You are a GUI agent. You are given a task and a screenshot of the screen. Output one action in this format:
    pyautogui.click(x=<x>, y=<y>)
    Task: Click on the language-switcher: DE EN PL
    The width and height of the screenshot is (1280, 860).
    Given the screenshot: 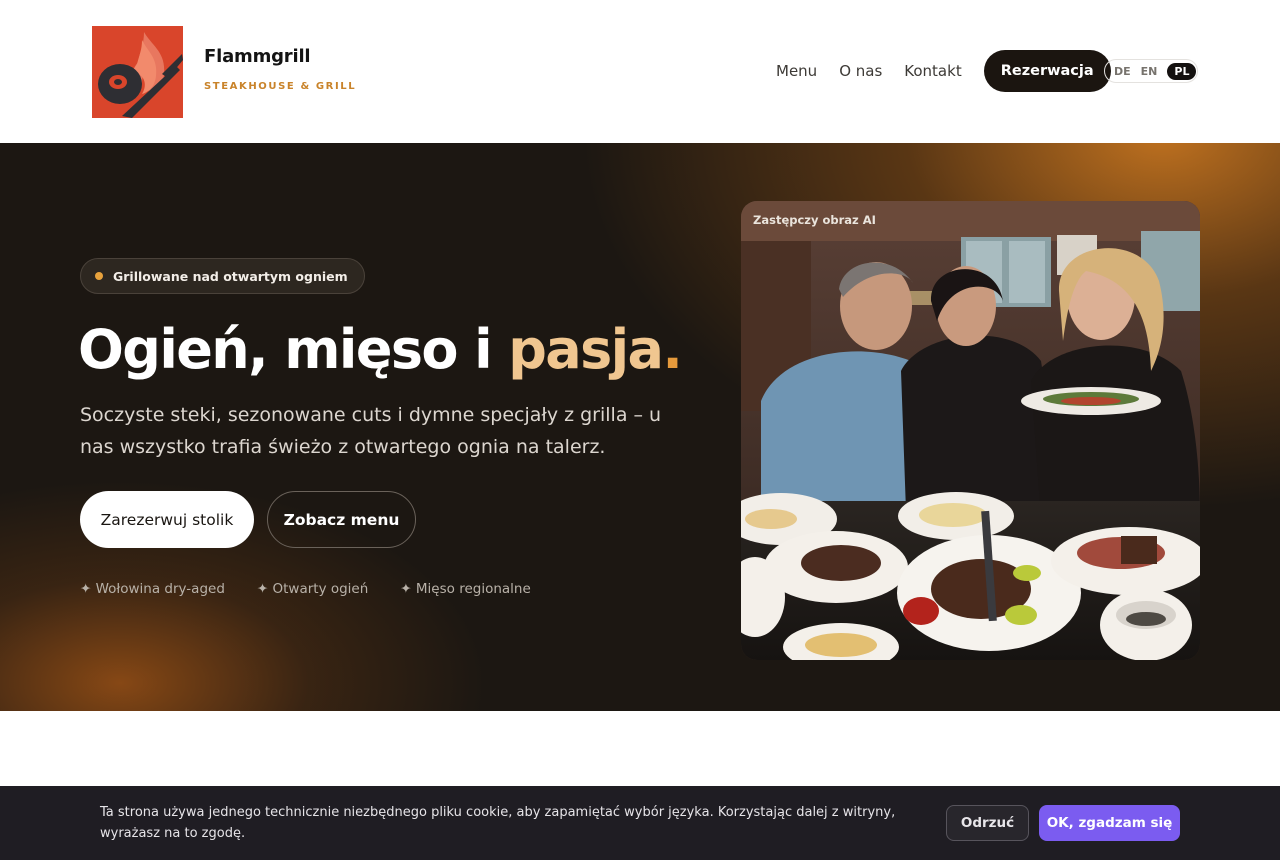 What is the action you would take?
    pyautogui.click(x=1151, y=71)
    